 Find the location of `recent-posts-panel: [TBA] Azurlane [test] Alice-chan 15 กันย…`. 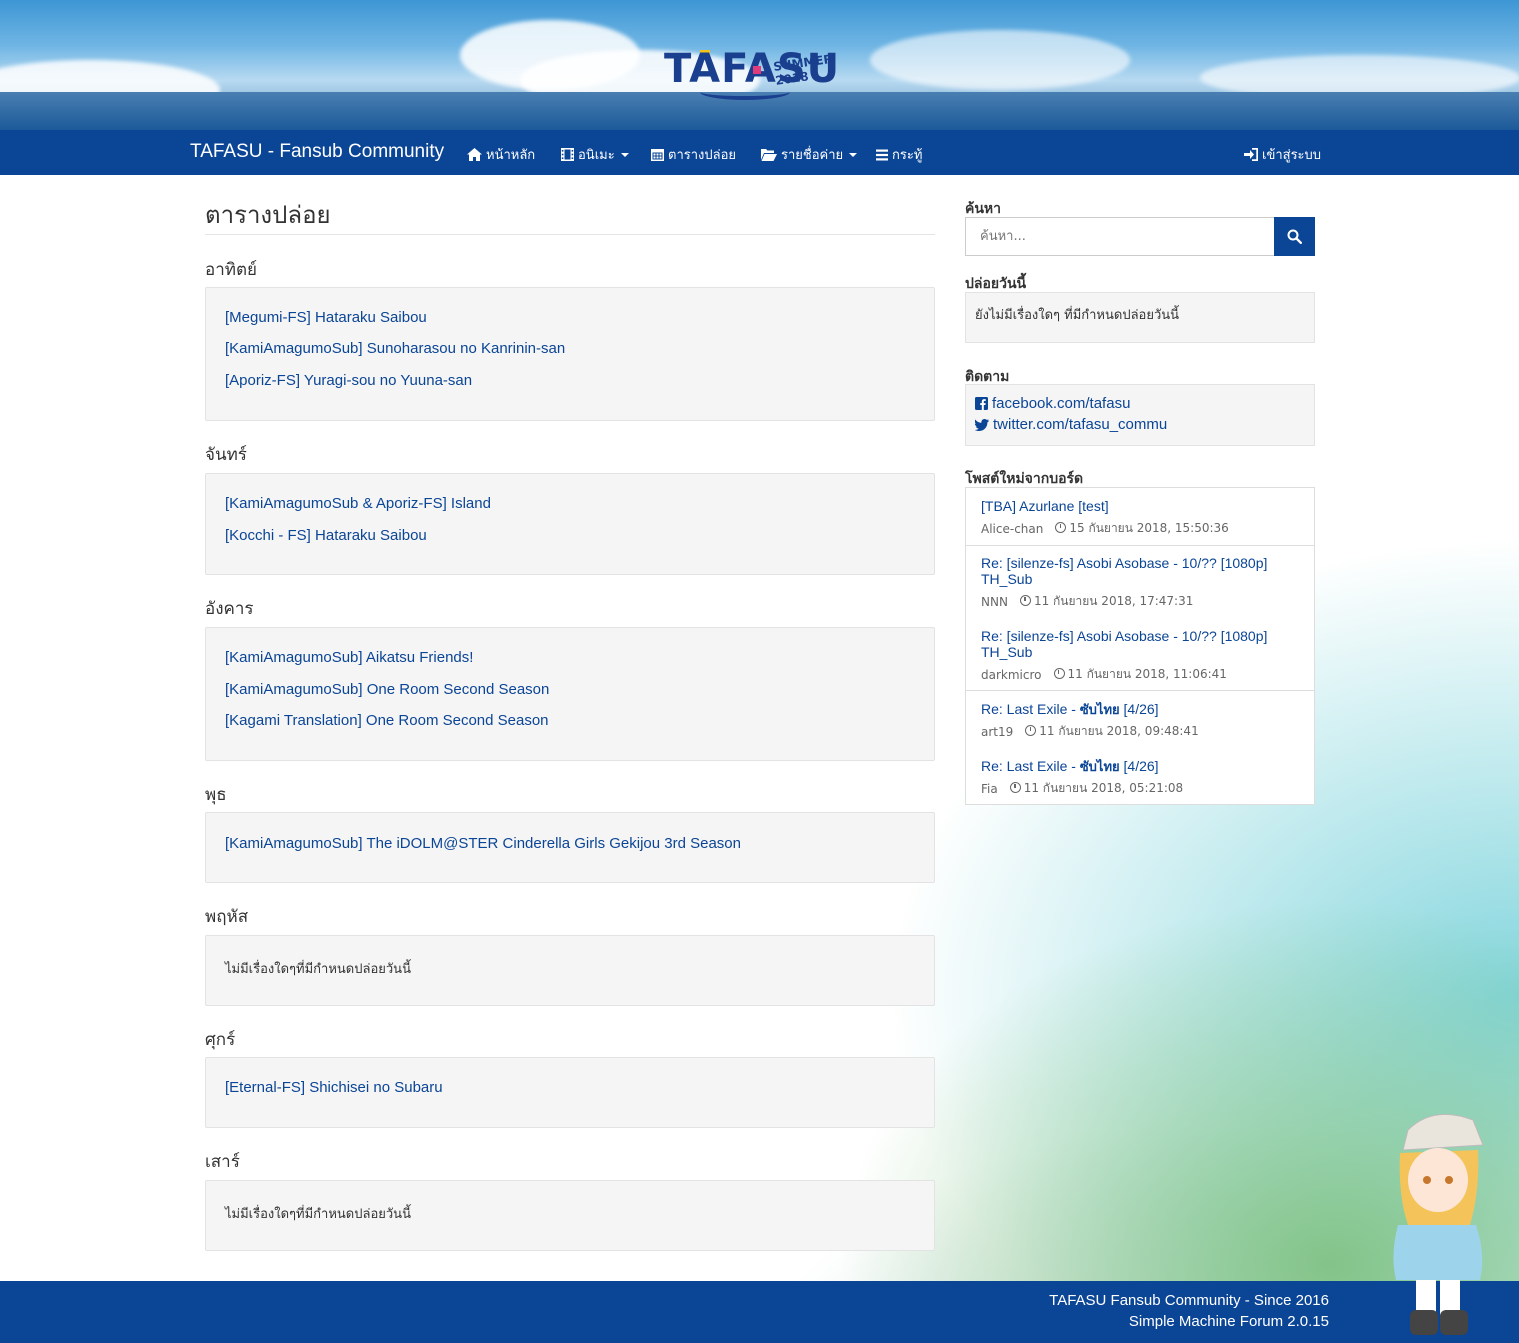

recent-posts-panel: [TBA] Azurlane [test] Alice-chan 15 กันย… is located at coordinates (1140, 646).